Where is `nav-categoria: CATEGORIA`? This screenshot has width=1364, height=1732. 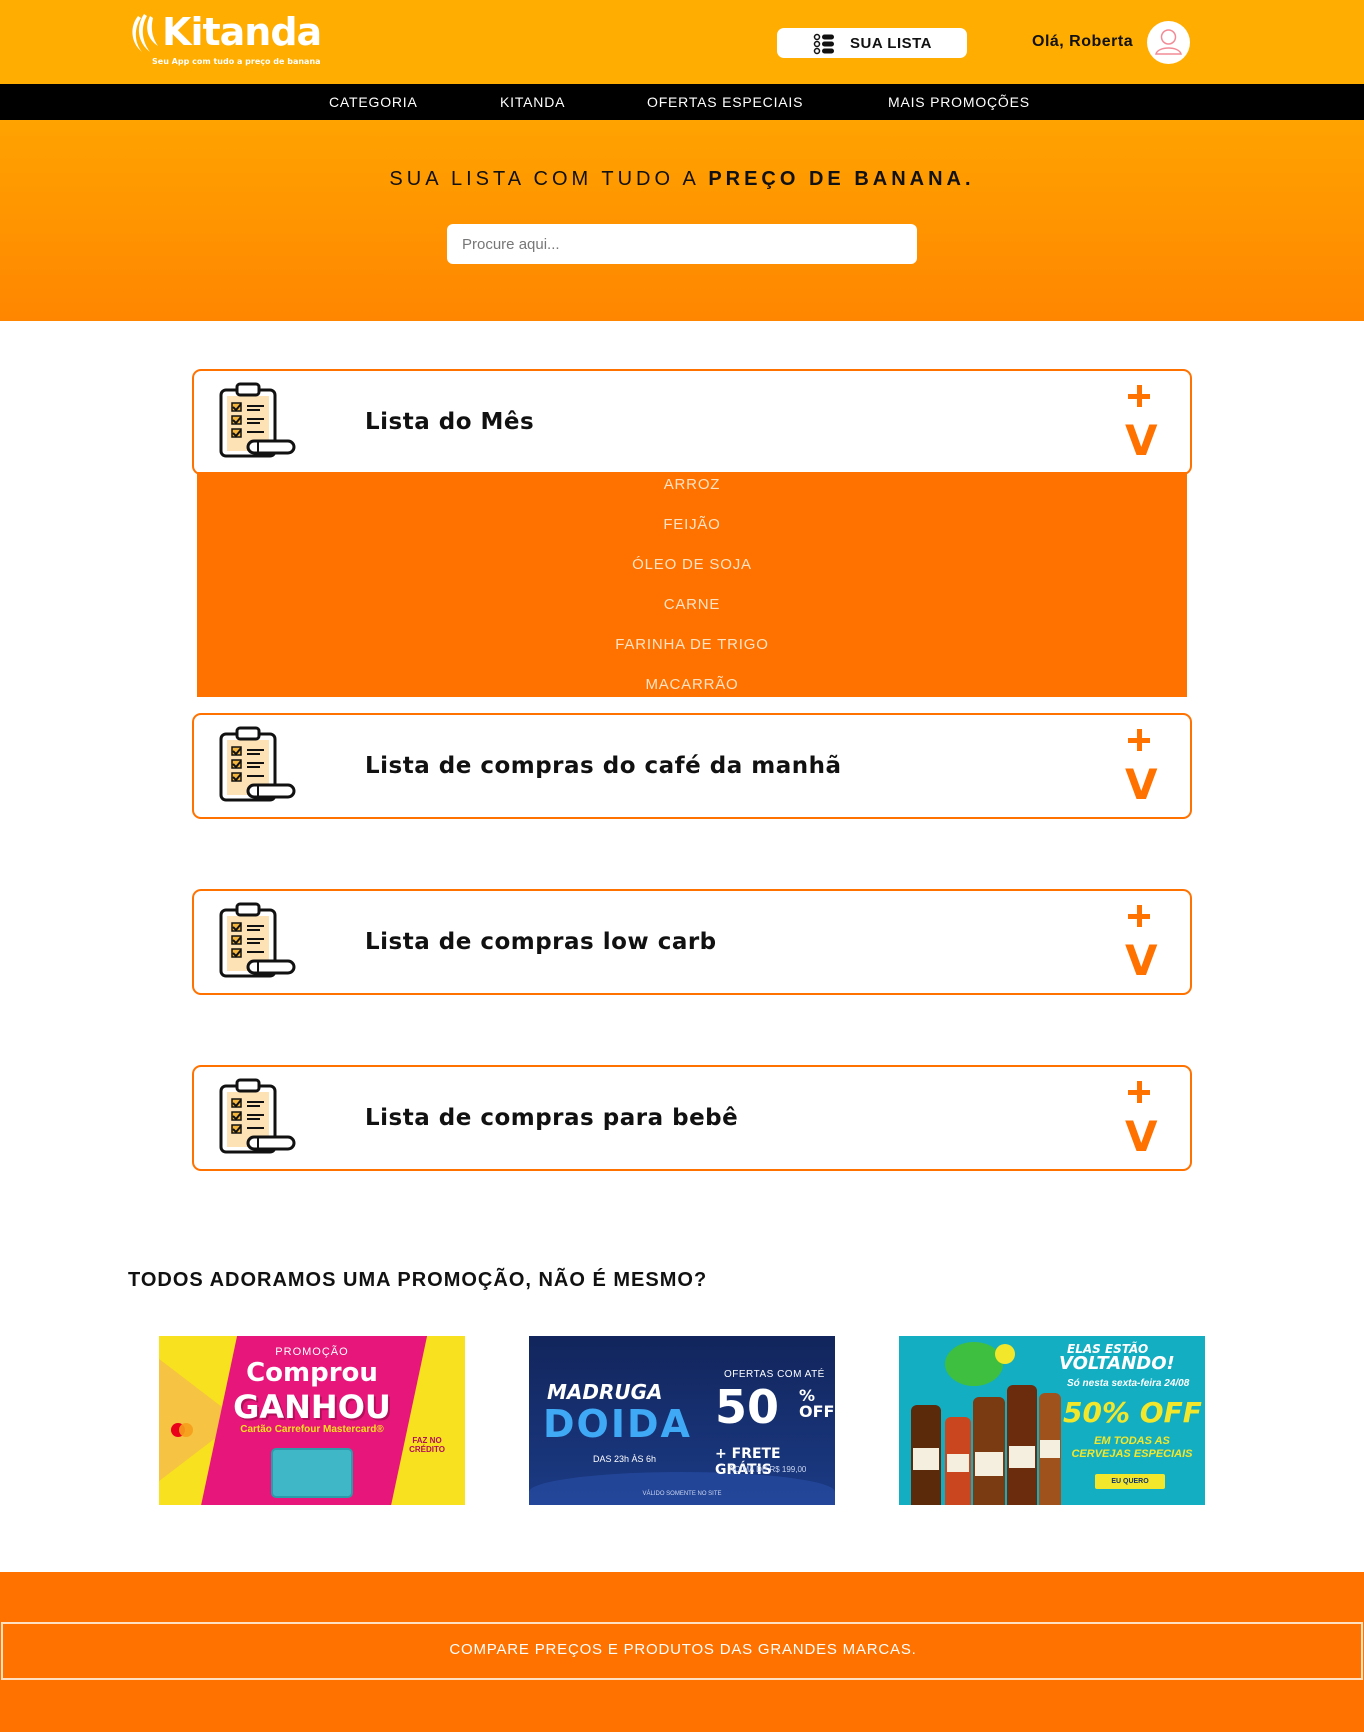
nav-categoria: CATEGORIA is located at coordinates (373, 102).